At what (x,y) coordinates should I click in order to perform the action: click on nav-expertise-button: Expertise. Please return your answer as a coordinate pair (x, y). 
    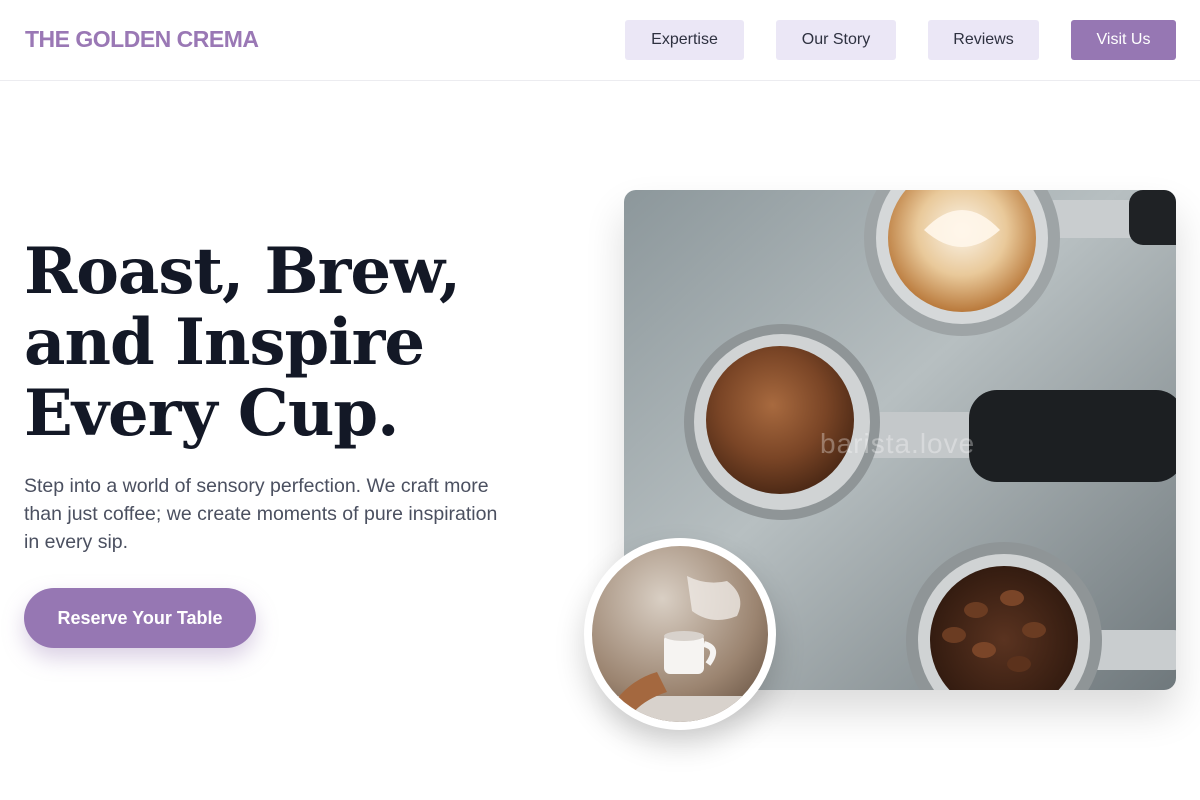
    Looking at the image, I should click on (684, 40).